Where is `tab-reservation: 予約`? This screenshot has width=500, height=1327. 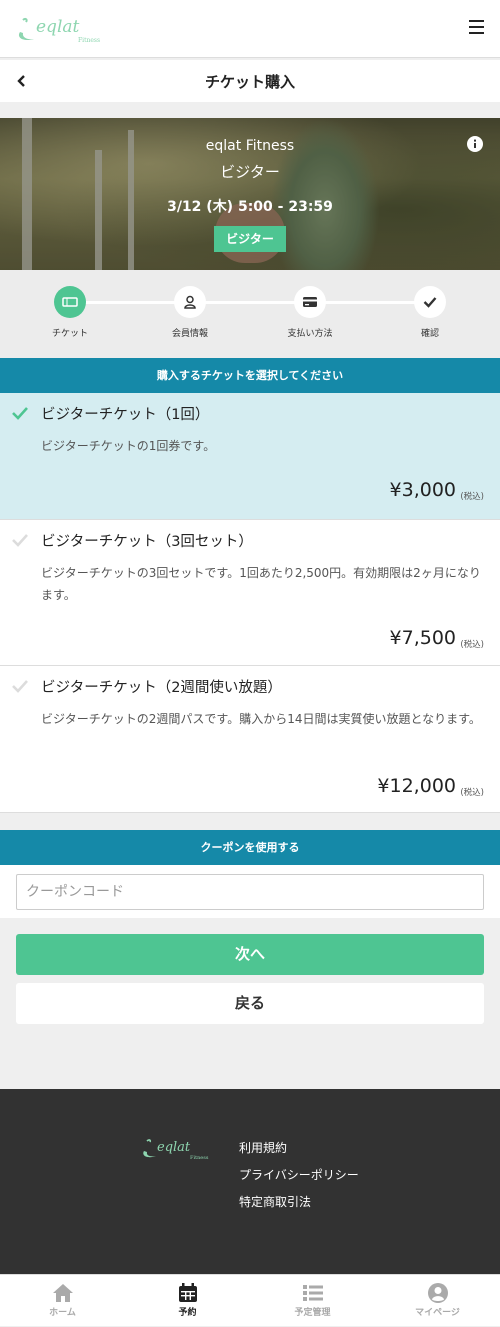 tab-reservation: 予約 is located at coordinates (187, 1301).